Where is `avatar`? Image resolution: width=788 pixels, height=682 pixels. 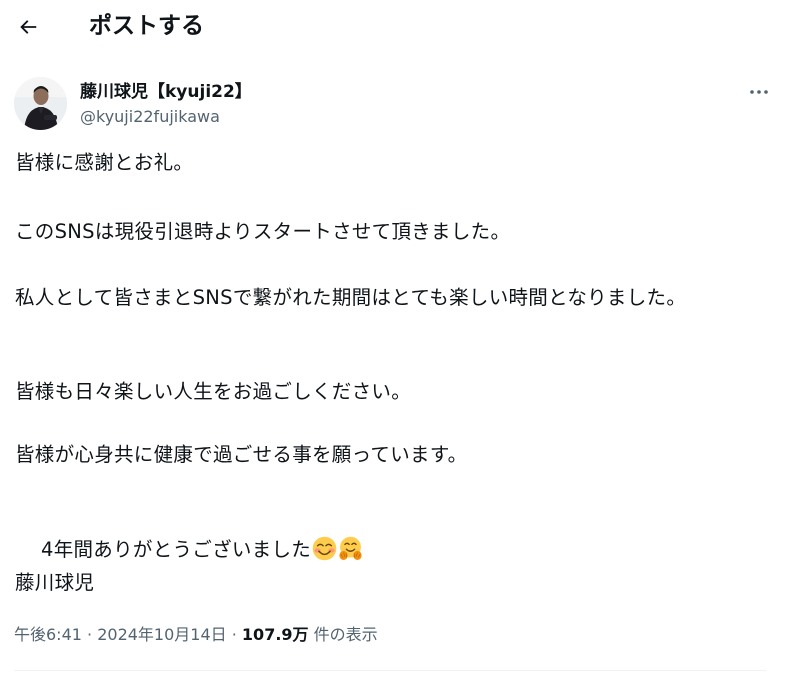 avatar is located at coordinates (40, 103).